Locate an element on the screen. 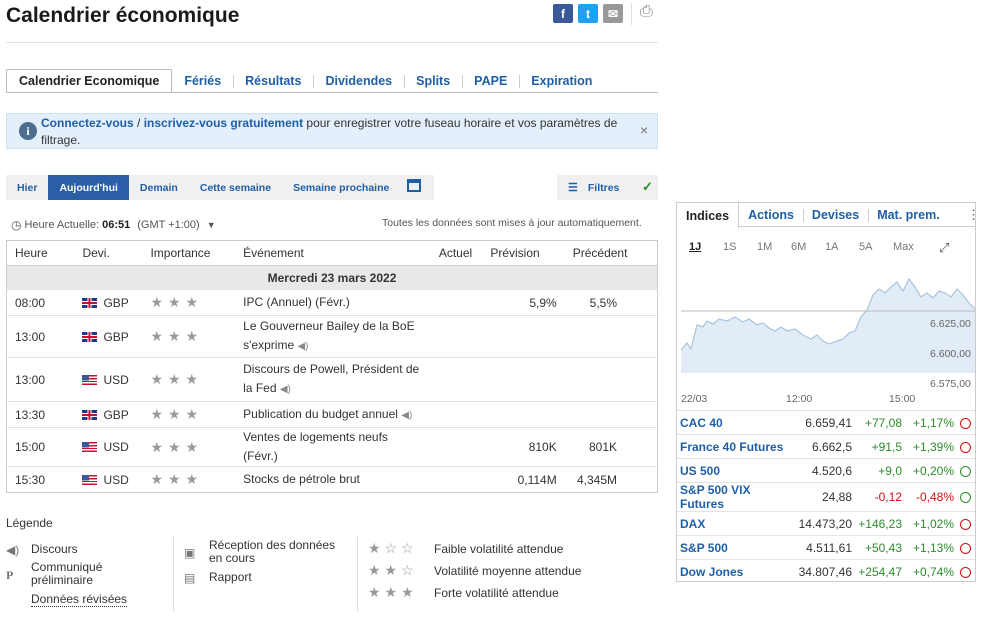 This screenshot has width=987, height=627. instrument-name: DAX is located at coordinates (736, 523).